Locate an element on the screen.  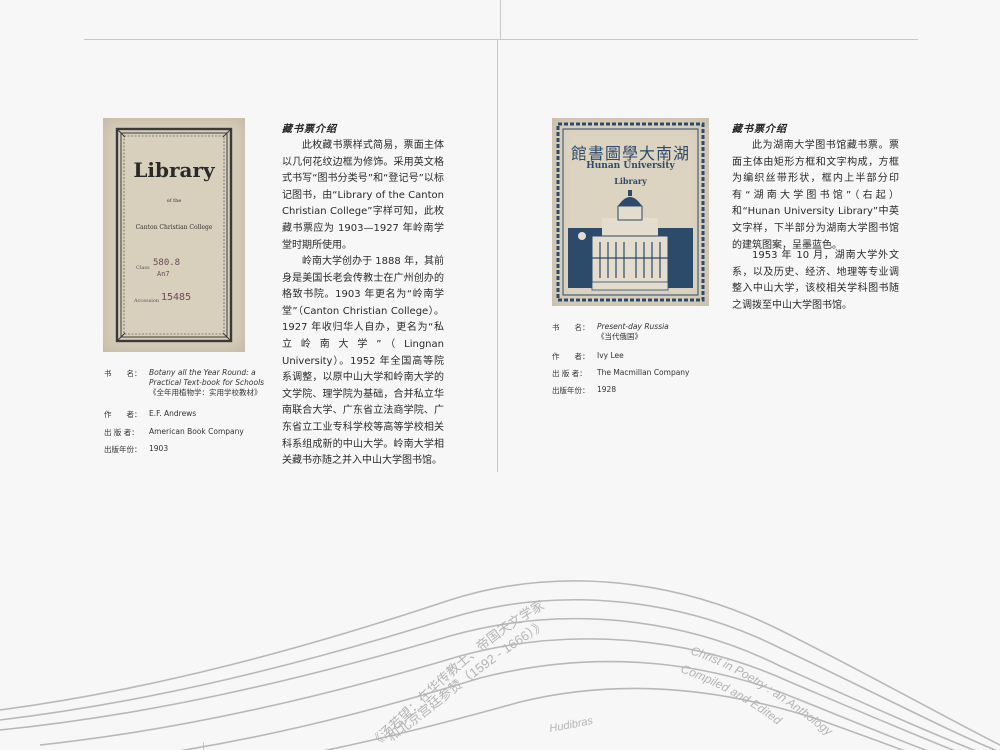
hunan-bookplate-image: 館書圖學大南湖 Hunan University Library is located at coordinates (630, 212).